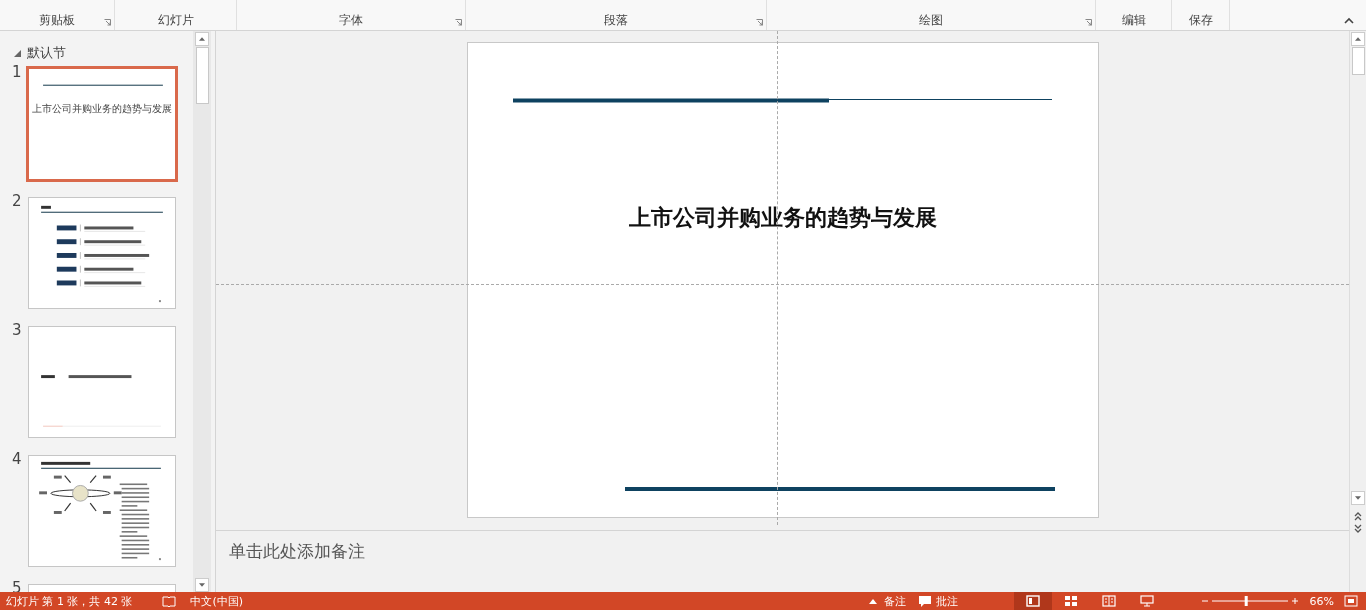 The image size is (1366, 610). I want to click on comment-icon, so click(924, 601).